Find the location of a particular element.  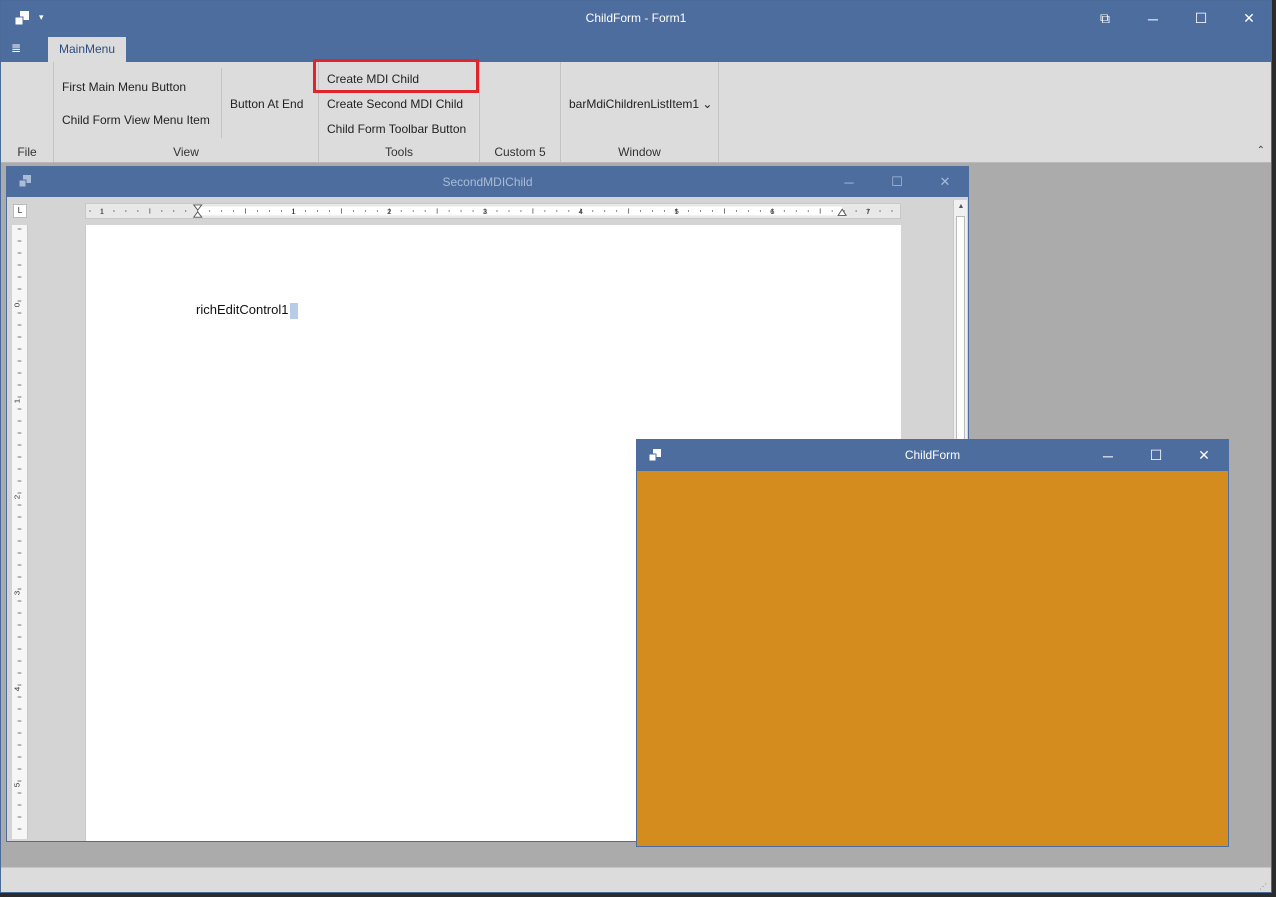

rich-edit-text: richEditControl1 is located at coordinates (242, 309).